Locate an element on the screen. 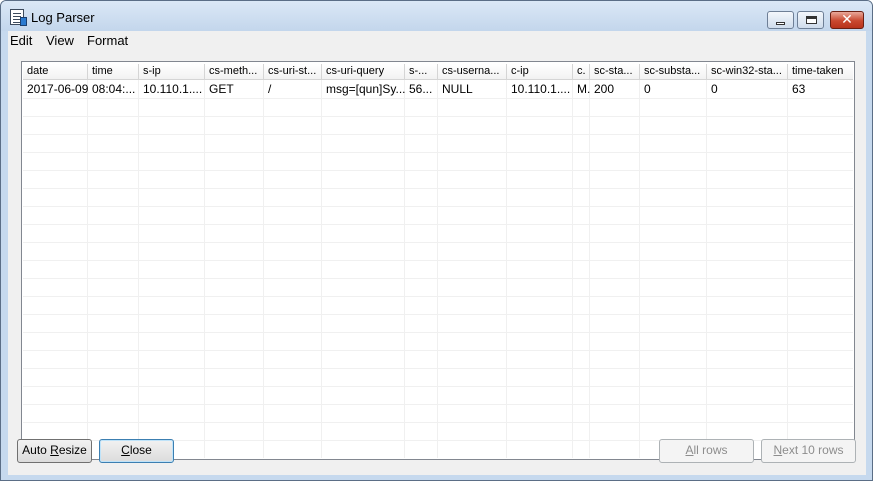 This screenshot has height=481, width=873. close-button: Close is located at coordinates (136, 451).